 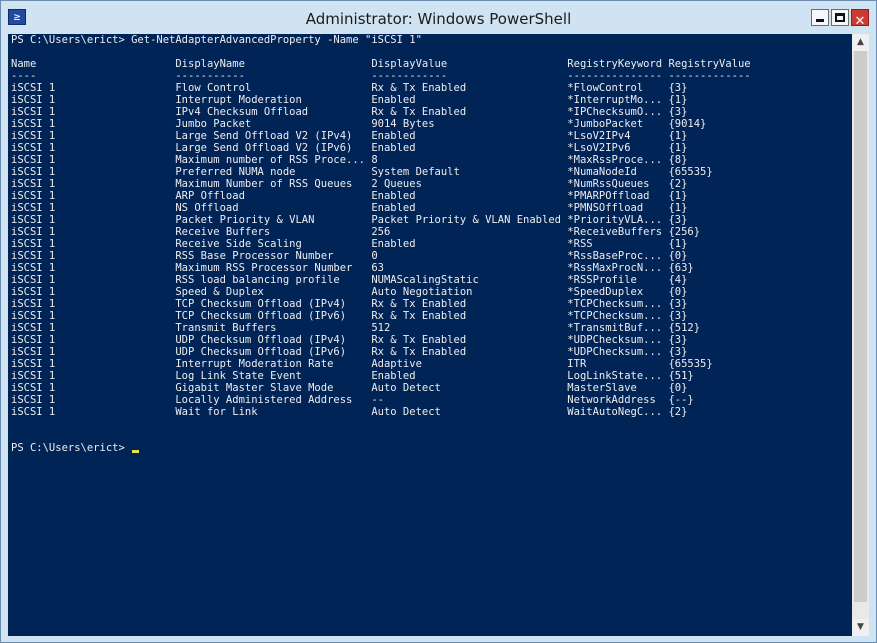 I want to click on maximize-icon, so click(x=840, y=17).